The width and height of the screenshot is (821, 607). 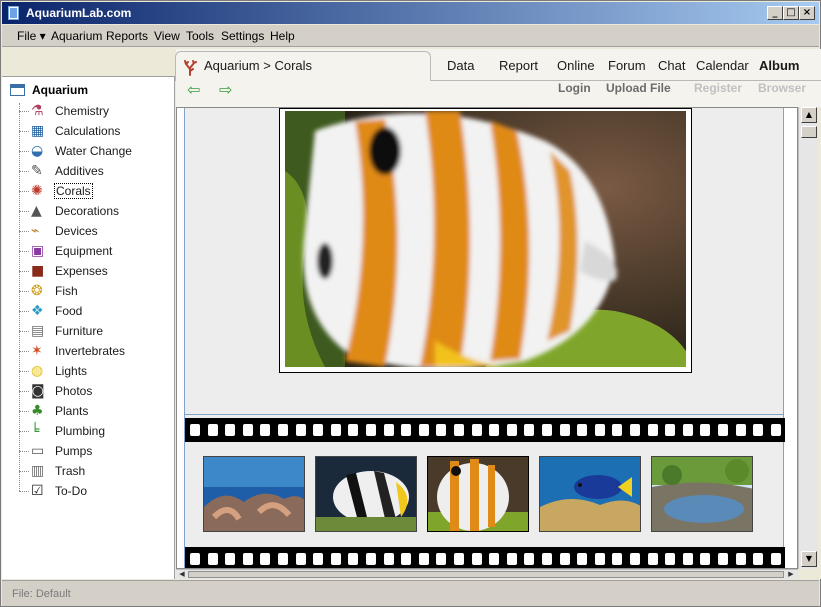 I want to click on menu-settings: Settings, so click(x=242, y=36).